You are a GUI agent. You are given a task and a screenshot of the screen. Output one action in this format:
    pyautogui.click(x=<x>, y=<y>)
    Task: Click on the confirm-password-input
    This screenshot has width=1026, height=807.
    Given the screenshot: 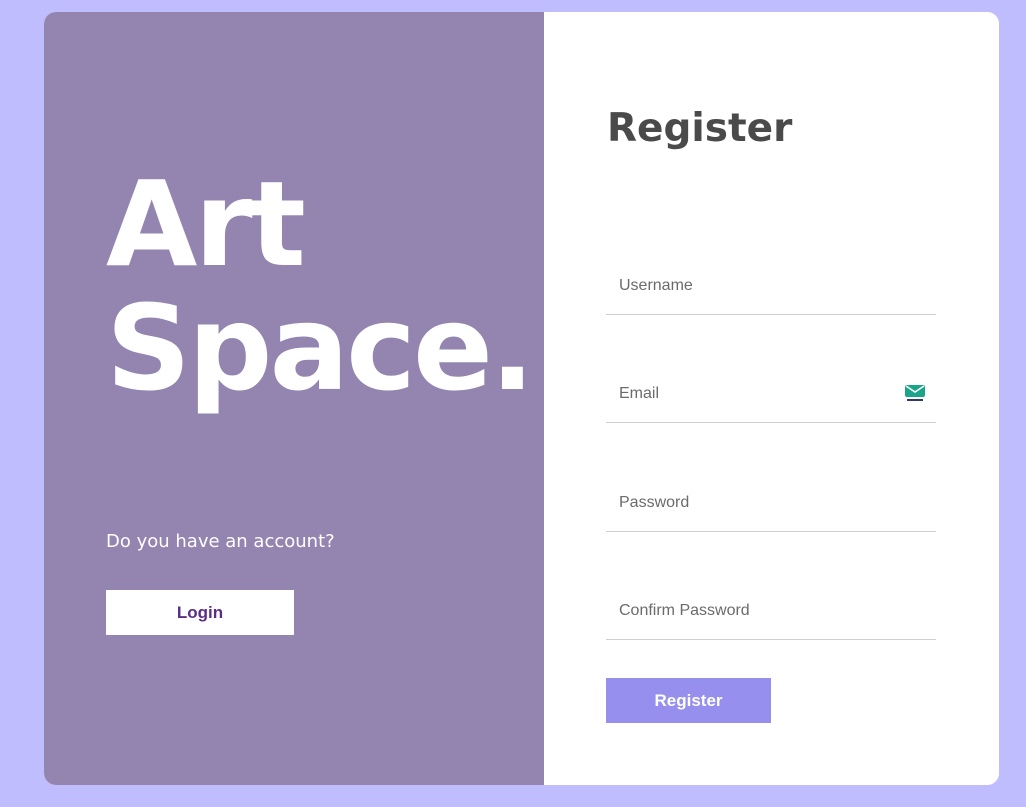 What is the action you would take?
    pyautogui.click(x=771, y=611)
    